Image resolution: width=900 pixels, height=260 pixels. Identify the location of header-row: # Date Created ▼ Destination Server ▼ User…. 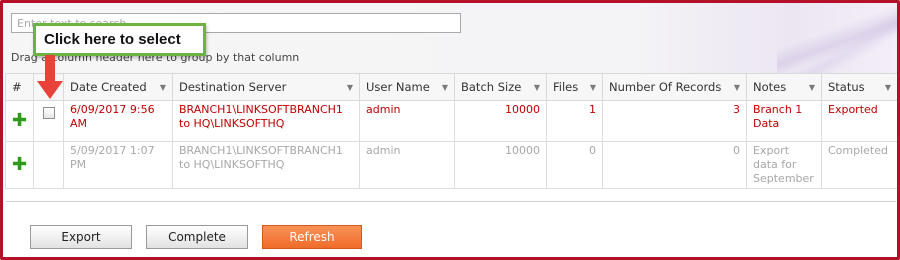
(451, 87).